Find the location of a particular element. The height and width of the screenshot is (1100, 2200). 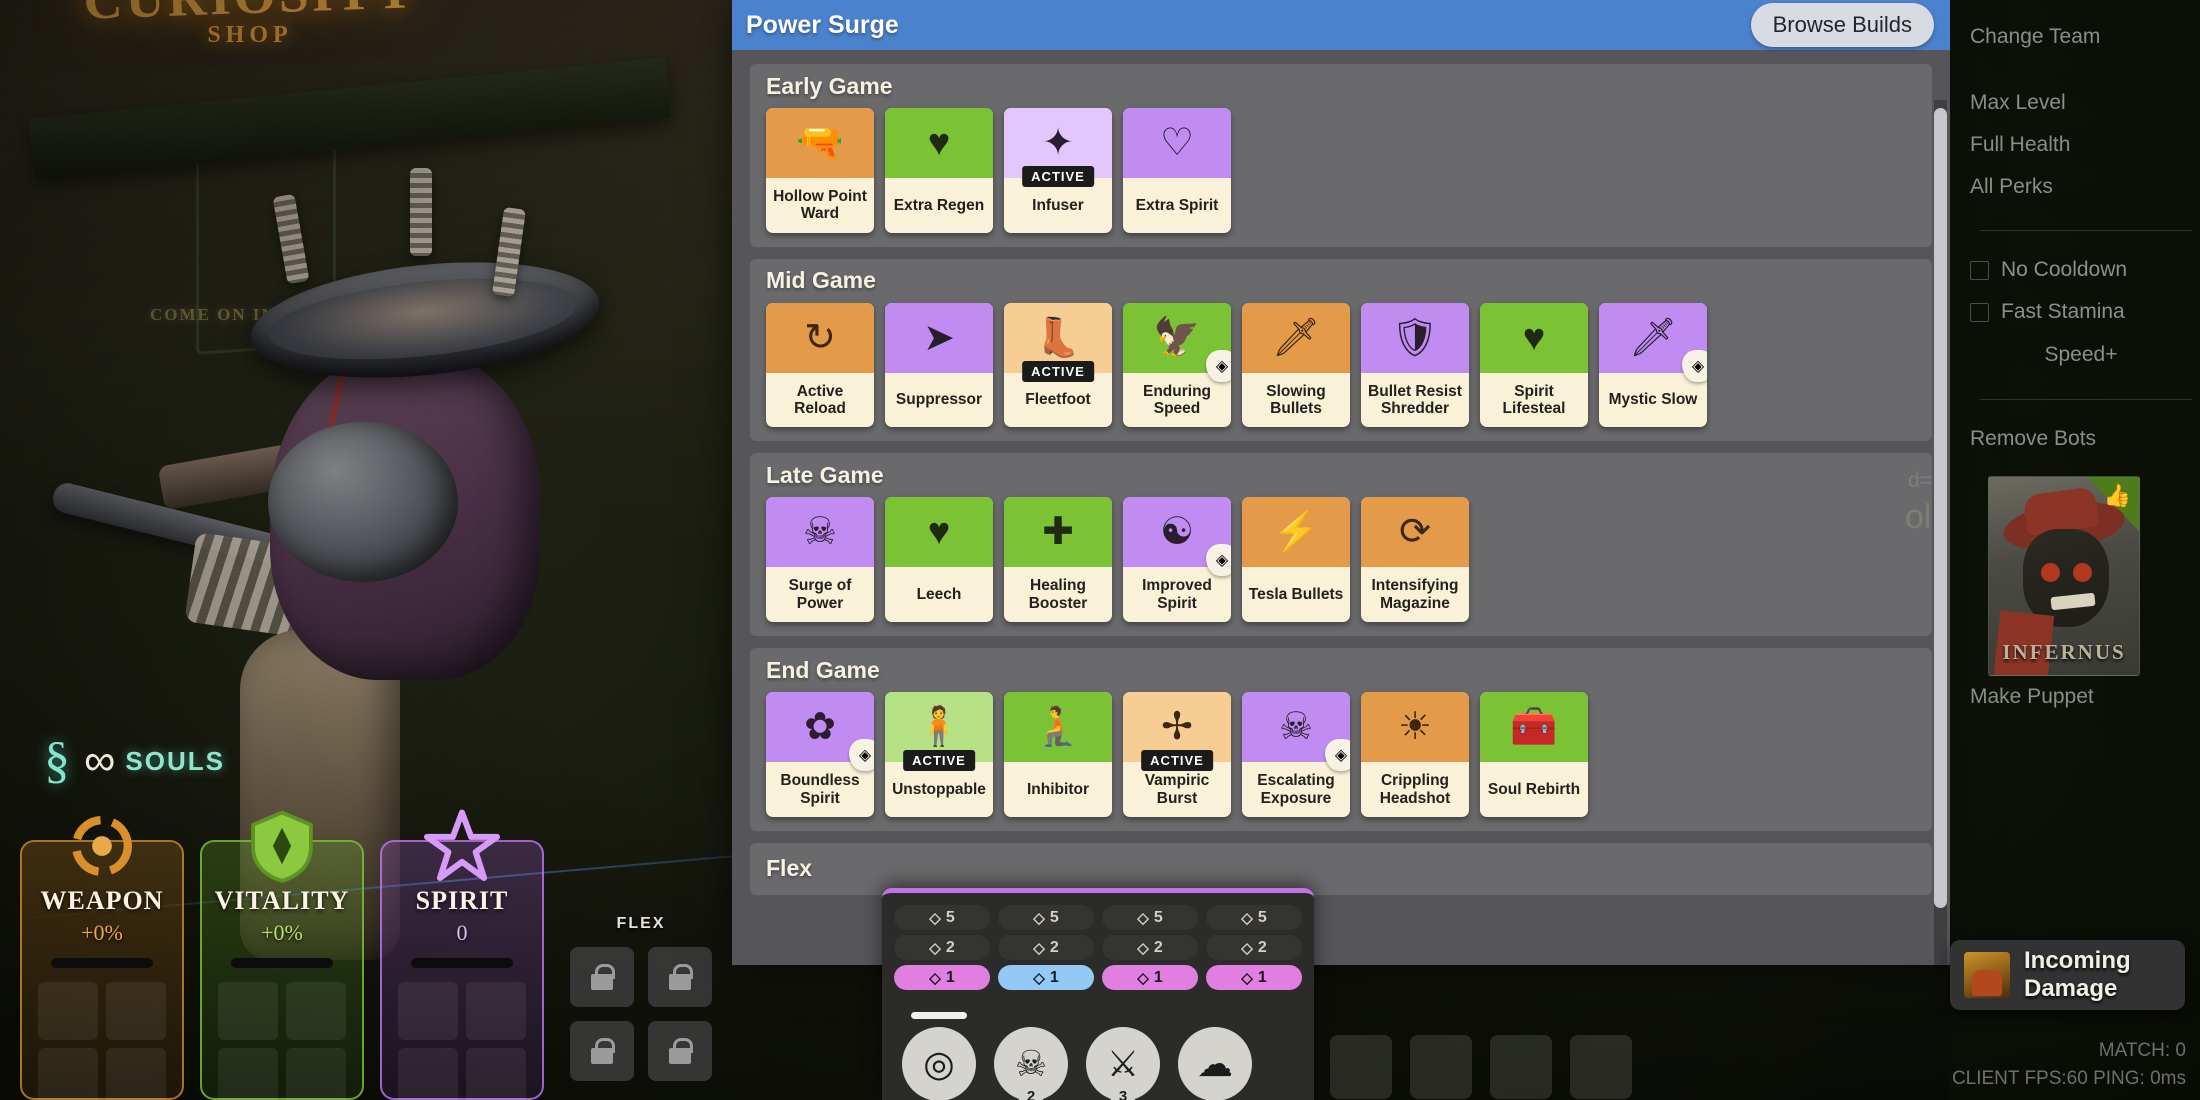

diamond-icon: ◇ is located at coordinates (935, 948).